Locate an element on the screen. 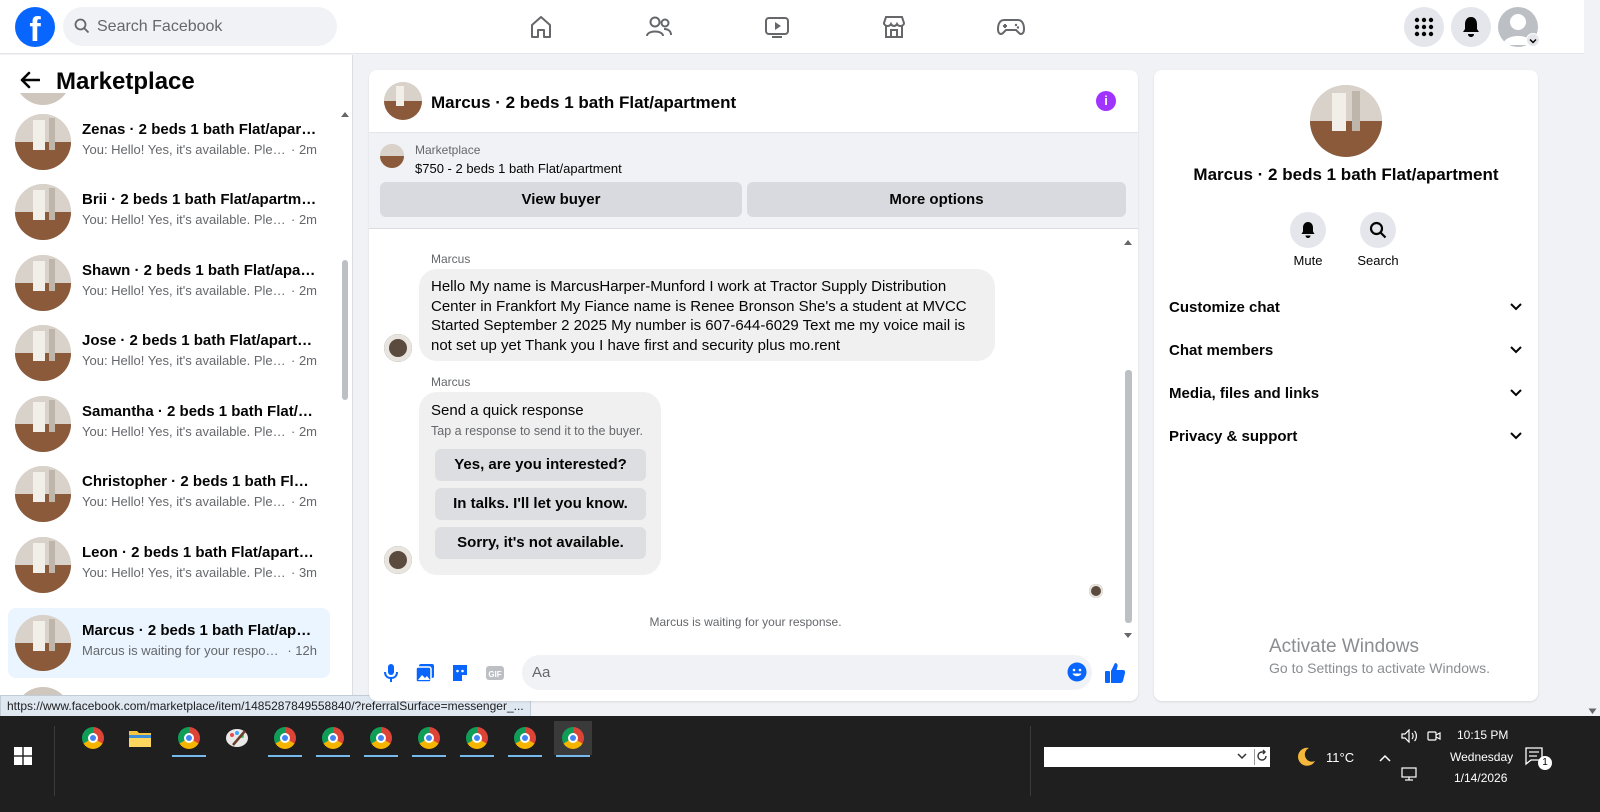 This screenshot has width=1600, height=812. bell-icon is located at coordinates (1308, 230).